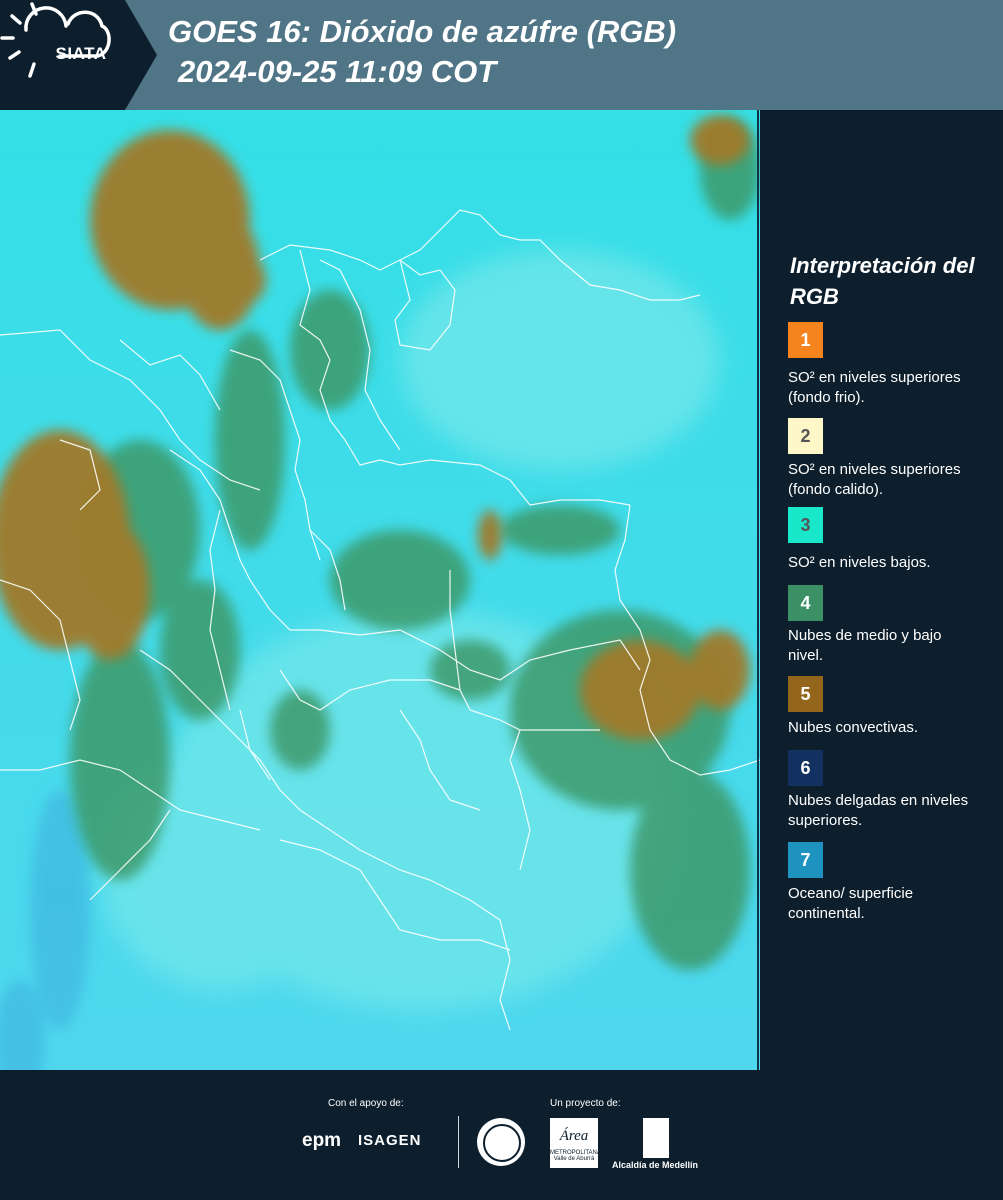 The image size is (1003, 1200). What do you see at coordinates (865, 645) in the screenshot?
I see `legend-label-4: Nubes de medio y bajo nivel.` at bounding box center [865, 645].